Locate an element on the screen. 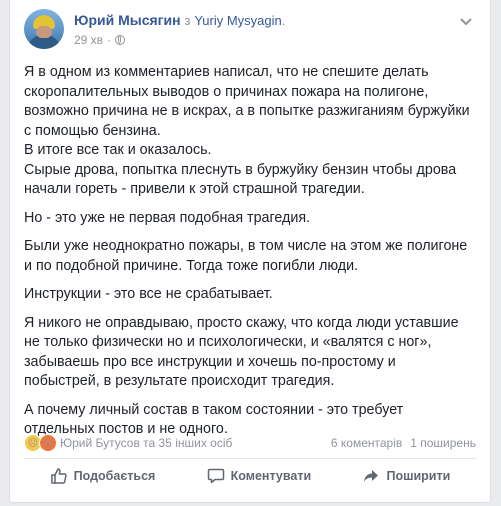 The image size is (501, 506). thumbs-up-icon is located at coordinates (58, 476).